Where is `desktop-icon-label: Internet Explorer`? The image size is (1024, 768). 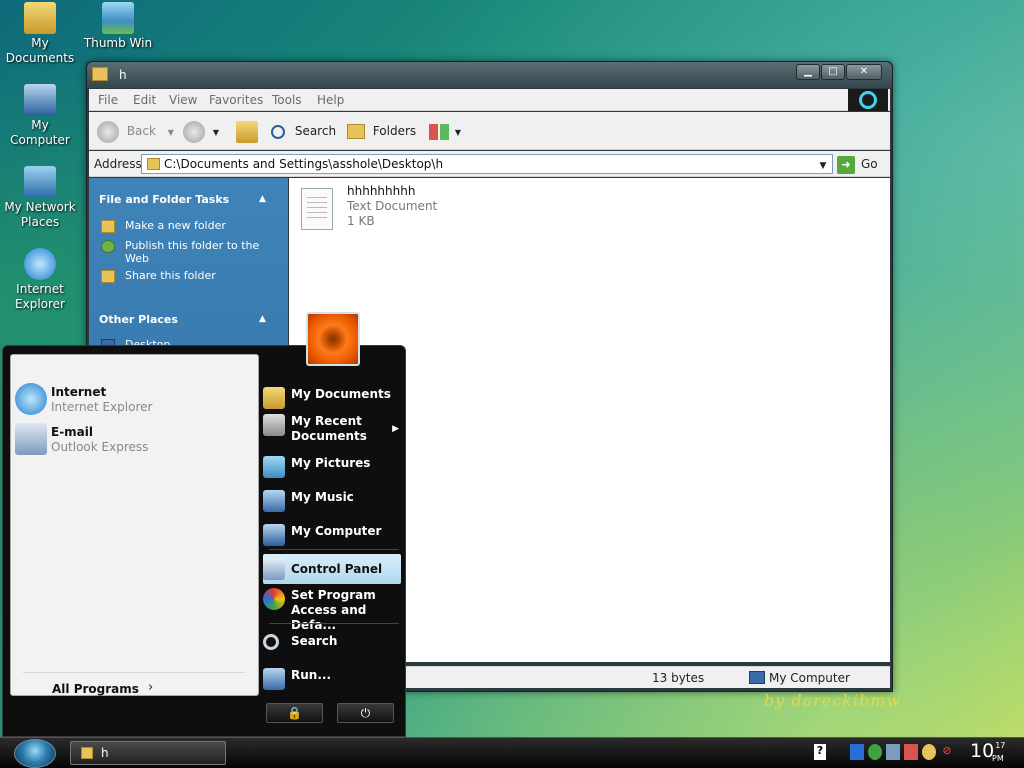 desktop-icon-label: Internet Explorer is located at coordinates (40, 296).